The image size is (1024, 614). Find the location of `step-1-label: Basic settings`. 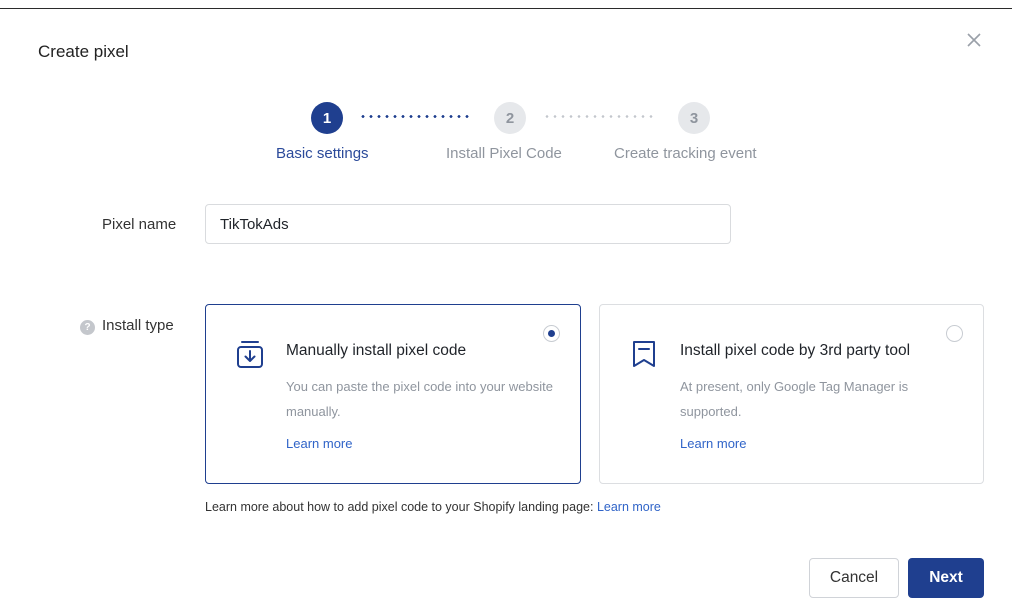

step-1-label: Basic settings is located at coordinates (322, 153).